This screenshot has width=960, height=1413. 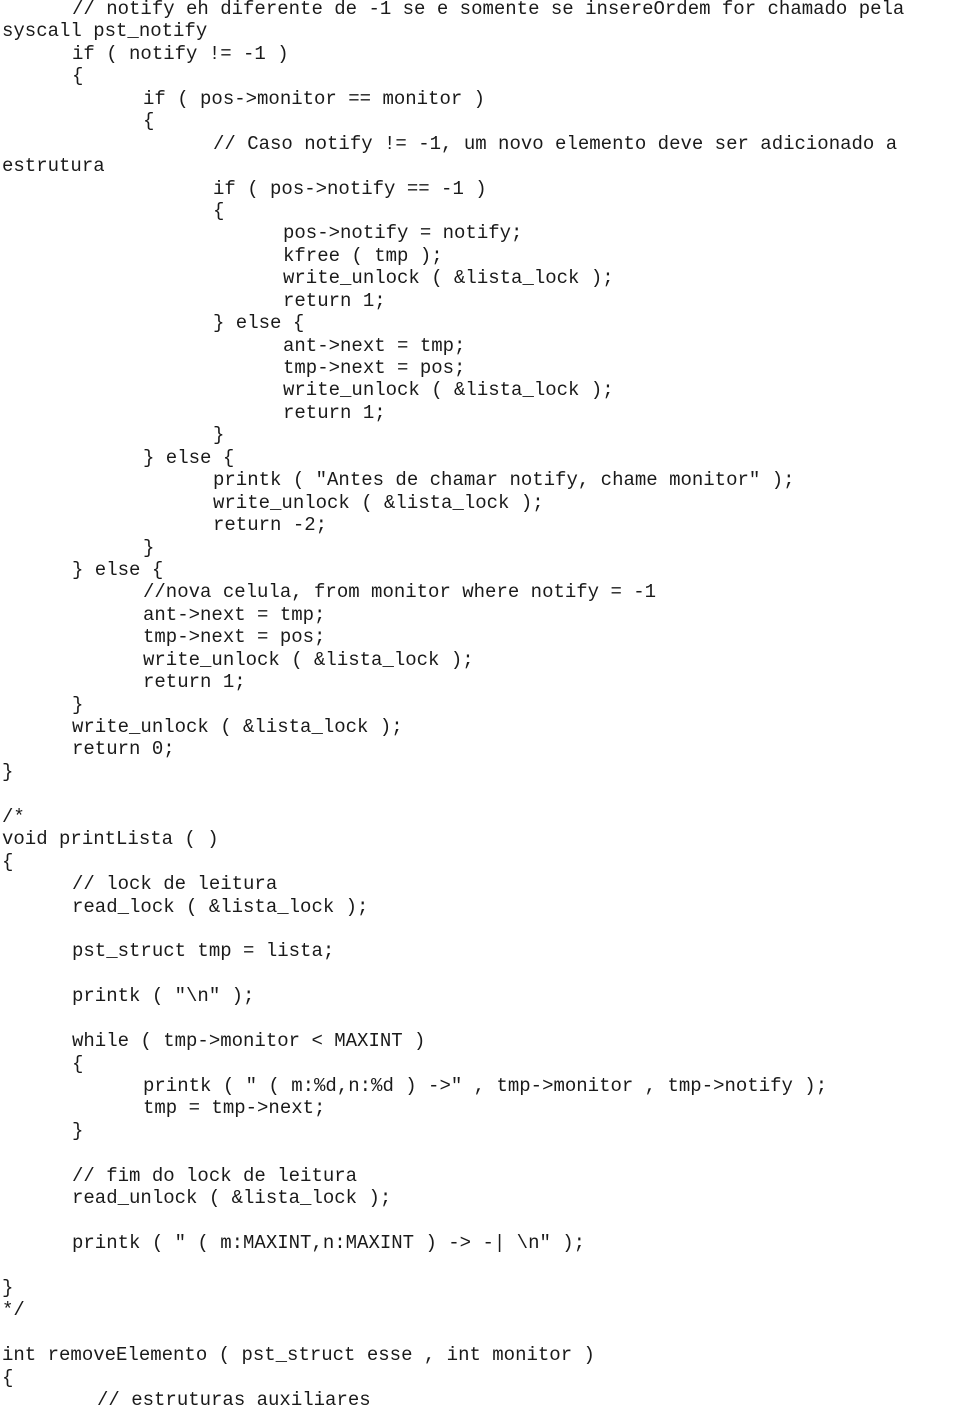 What do you see at coordinates (232, 1198) in the screenshot?
I see `code-line: read_unlock ( &lista_lock );` at bounding box center [232, 1198].